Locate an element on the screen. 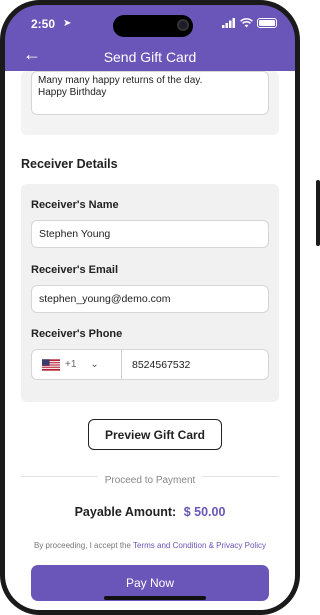 The height and width of the screenshot is (615, 320). receiver-phone-input: +1 ⌄ 8524567532 is located at coordinates (150, 364).